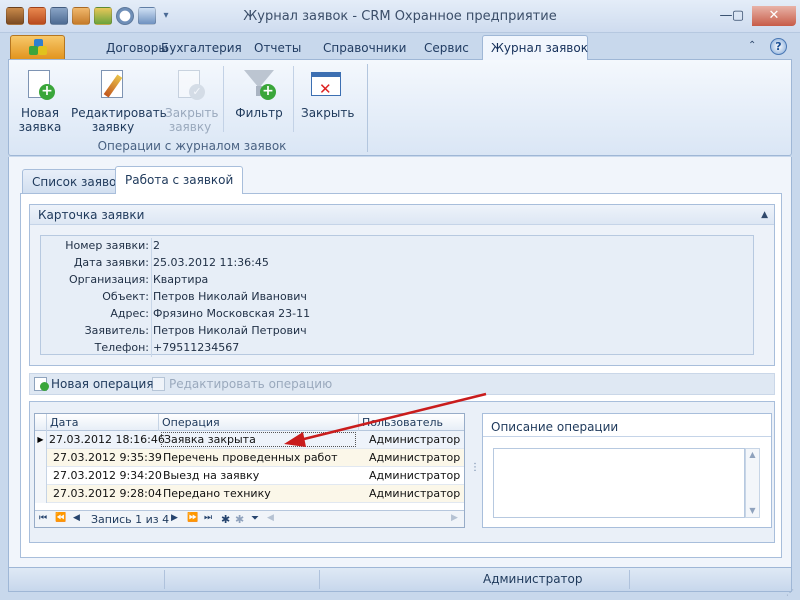  Describe the element at coordinates (179, 180) in the screenshot. I see `tab-request-work: Работа с заявкой` at that location.